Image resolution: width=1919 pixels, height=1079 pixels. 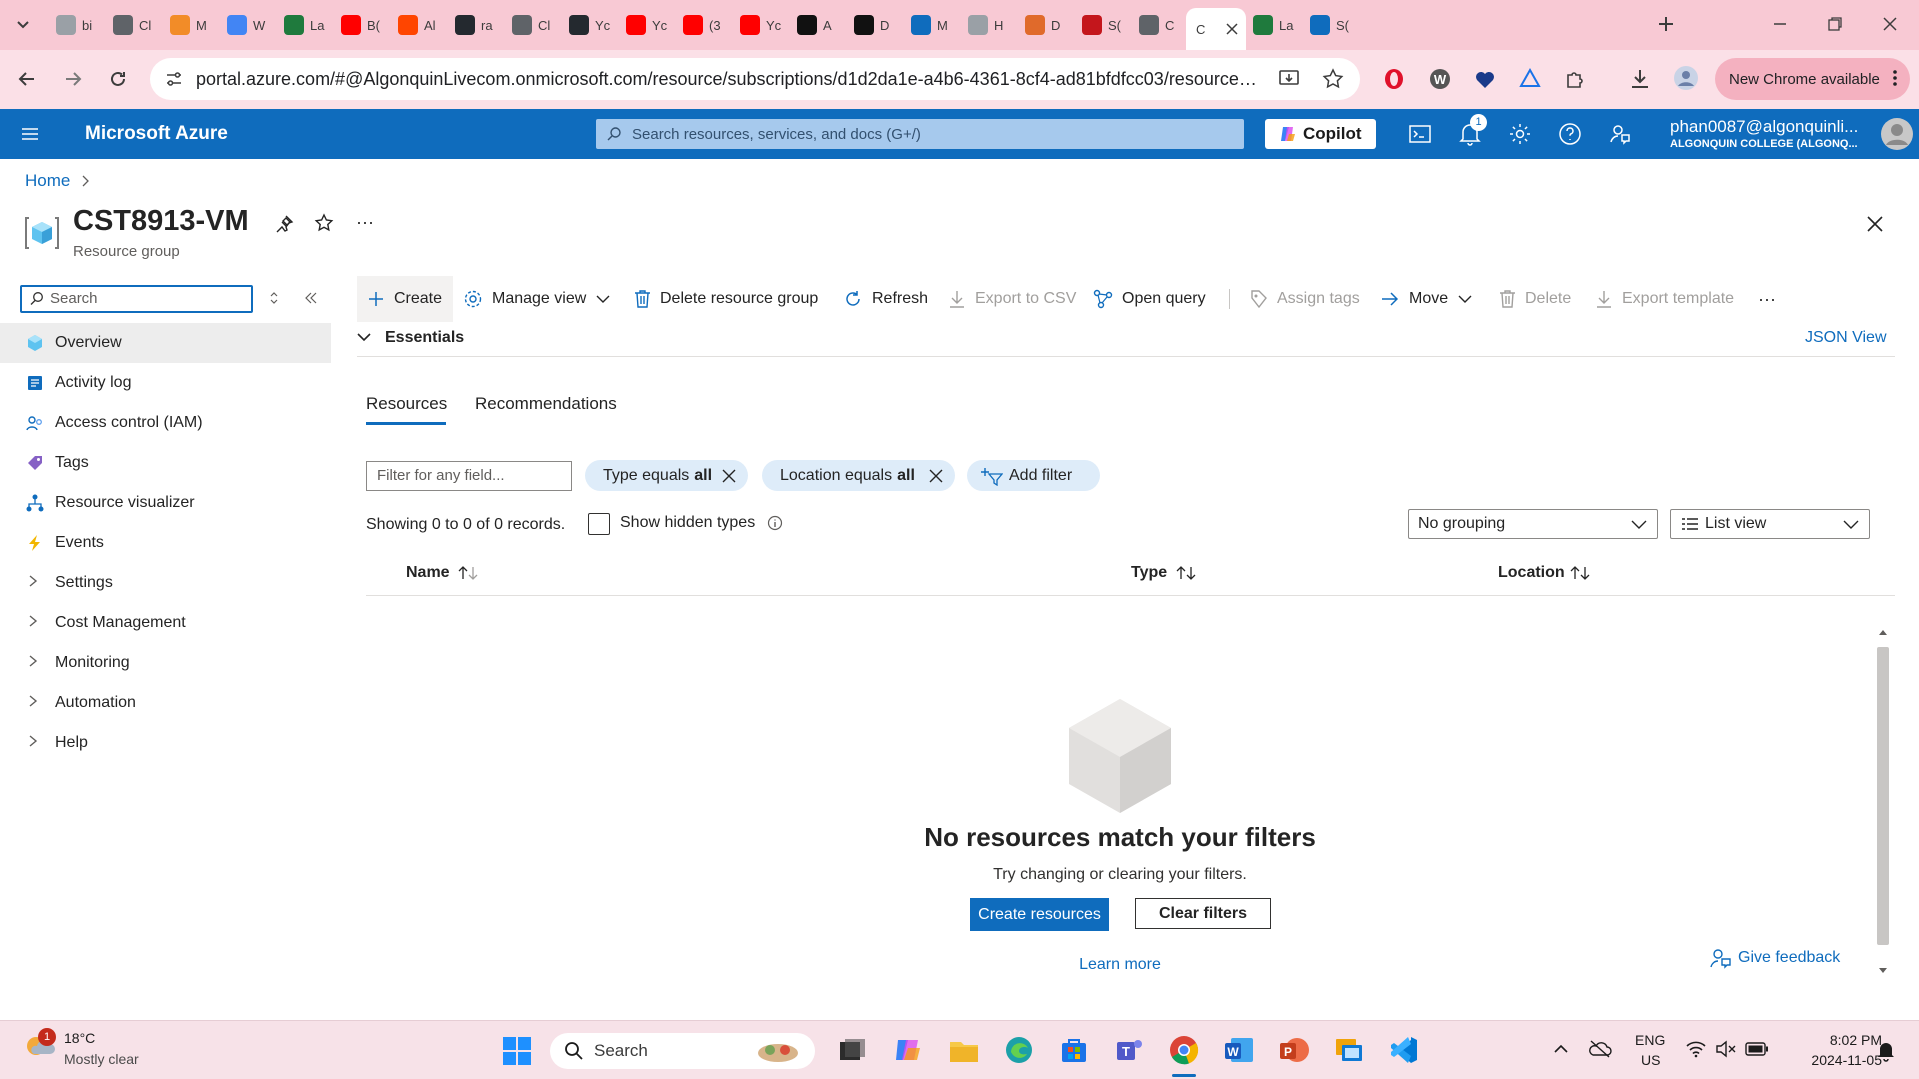 I want to click on minimize-icon, so click(x=1780, y=24).